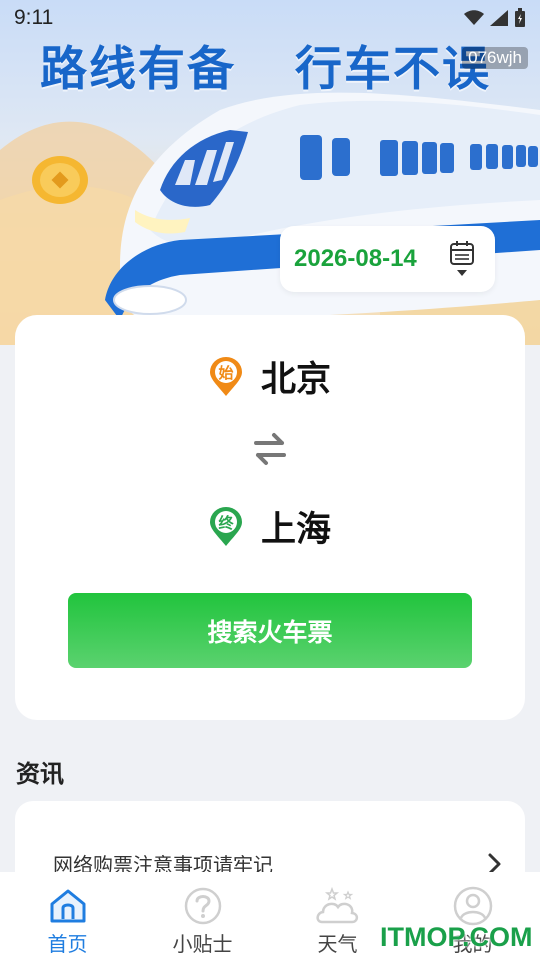  What do you see at coordinates (337, 944) in the screenshot?
I see `nav-weather-label: 天气` at bounding box center [337, 944].